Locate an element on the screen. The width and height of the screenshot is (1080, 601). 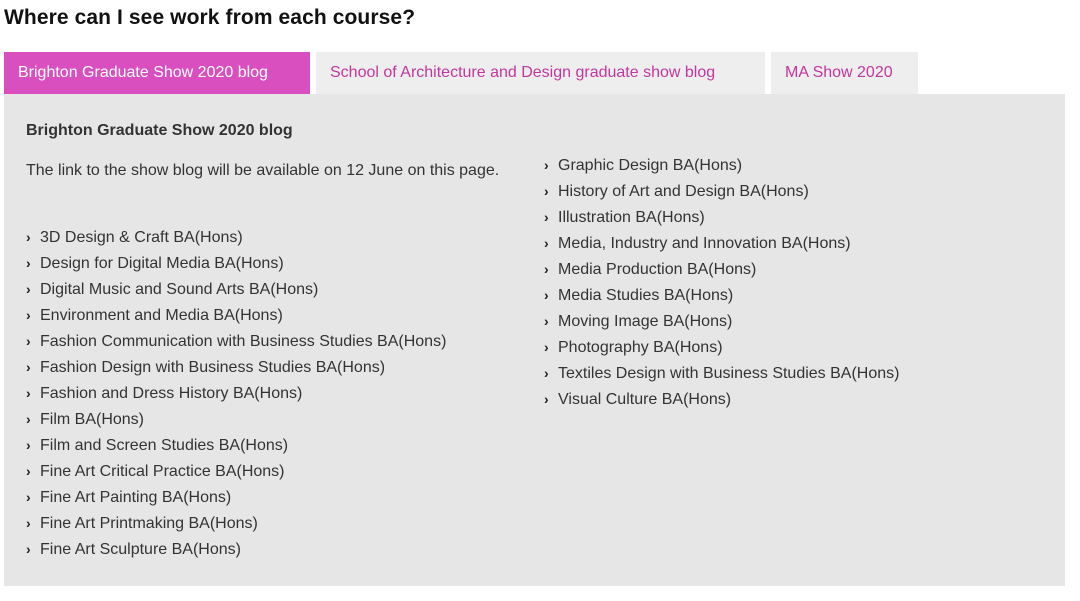
page-heading: Where can I see work from each course? is located at coordinates (210, 17).